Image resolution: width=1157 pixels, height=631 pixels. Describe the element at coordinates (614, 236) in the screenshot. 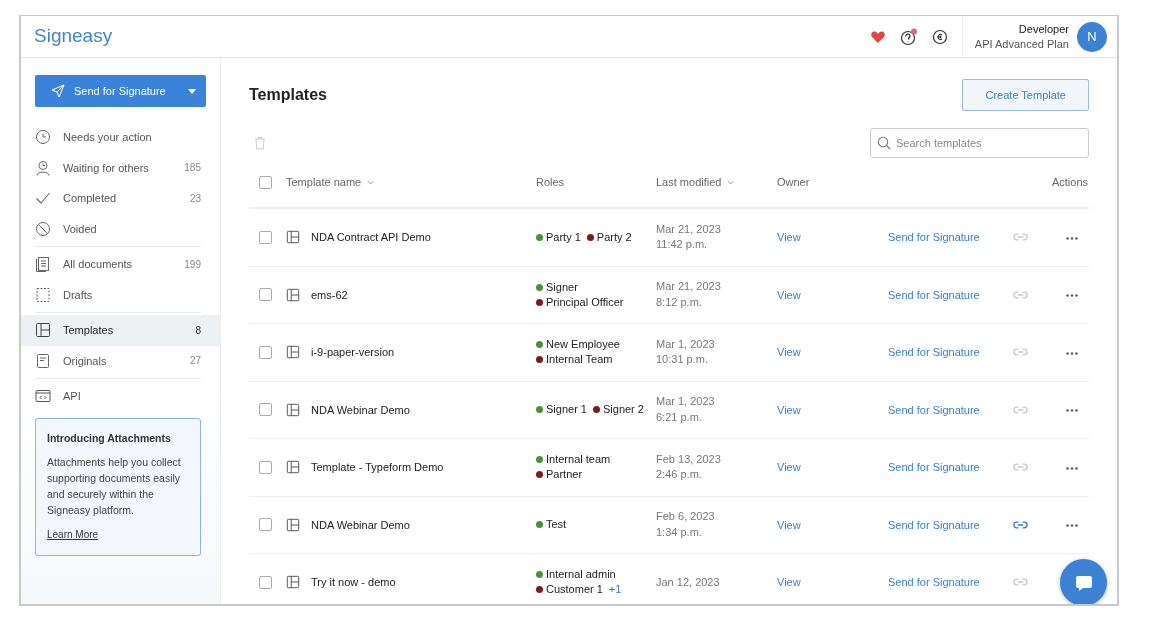

I see `role-name: Party 2` at that location.